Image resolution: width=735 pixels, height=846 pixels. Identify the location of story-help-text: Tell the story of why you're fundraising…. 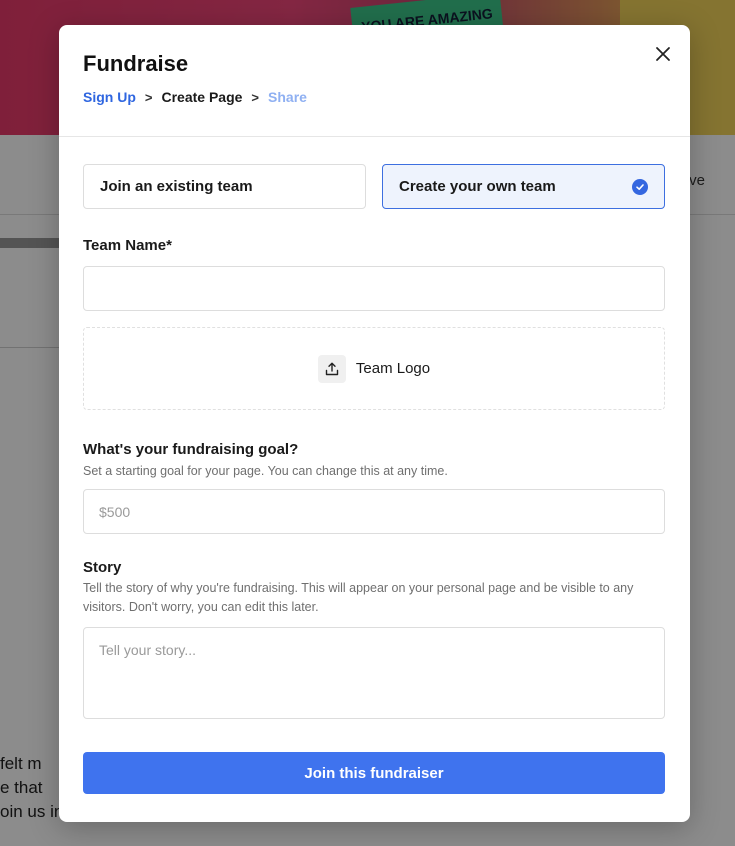
(358, 597).